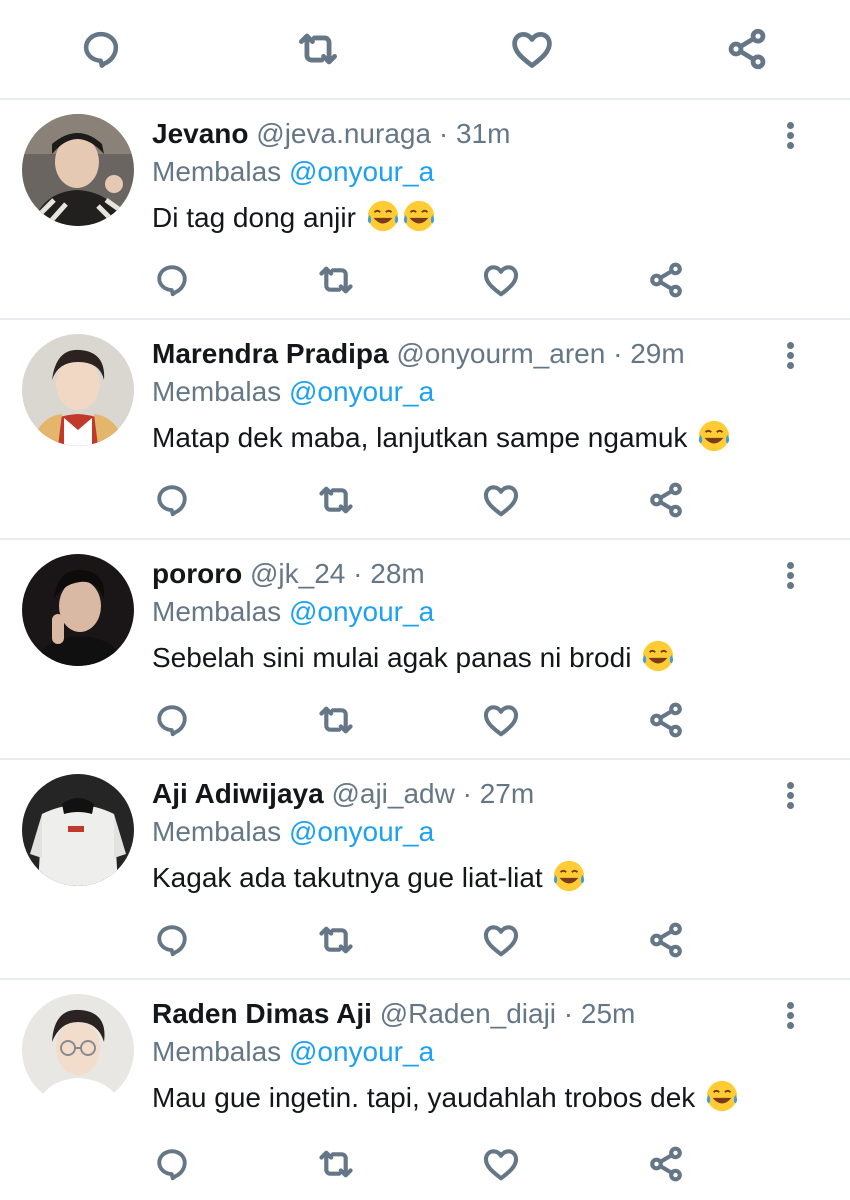 The image size is (850, 1200). What do you see at coordinates (392, 657) in the screenshot?
I see `tweet-body: Sebelah sini mulai agak panas ni brodi` at bounding box center [392, 657].